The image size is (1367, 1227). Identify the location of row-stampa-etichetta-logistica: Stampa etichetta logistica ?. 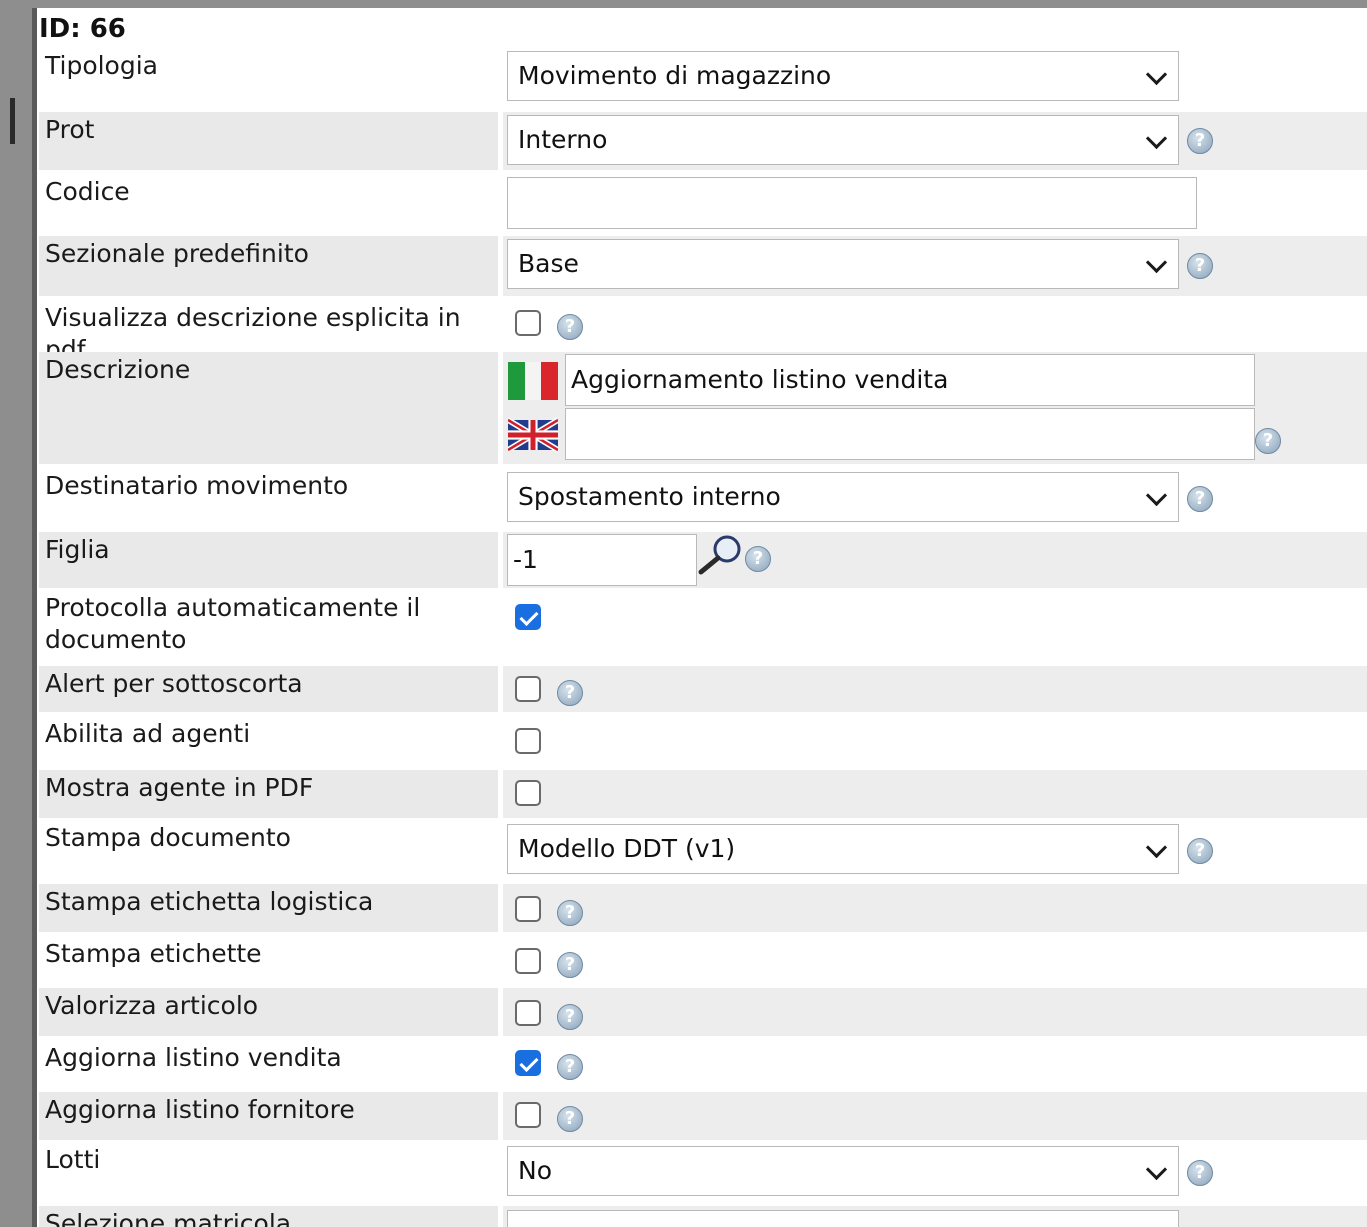
(703, 908).